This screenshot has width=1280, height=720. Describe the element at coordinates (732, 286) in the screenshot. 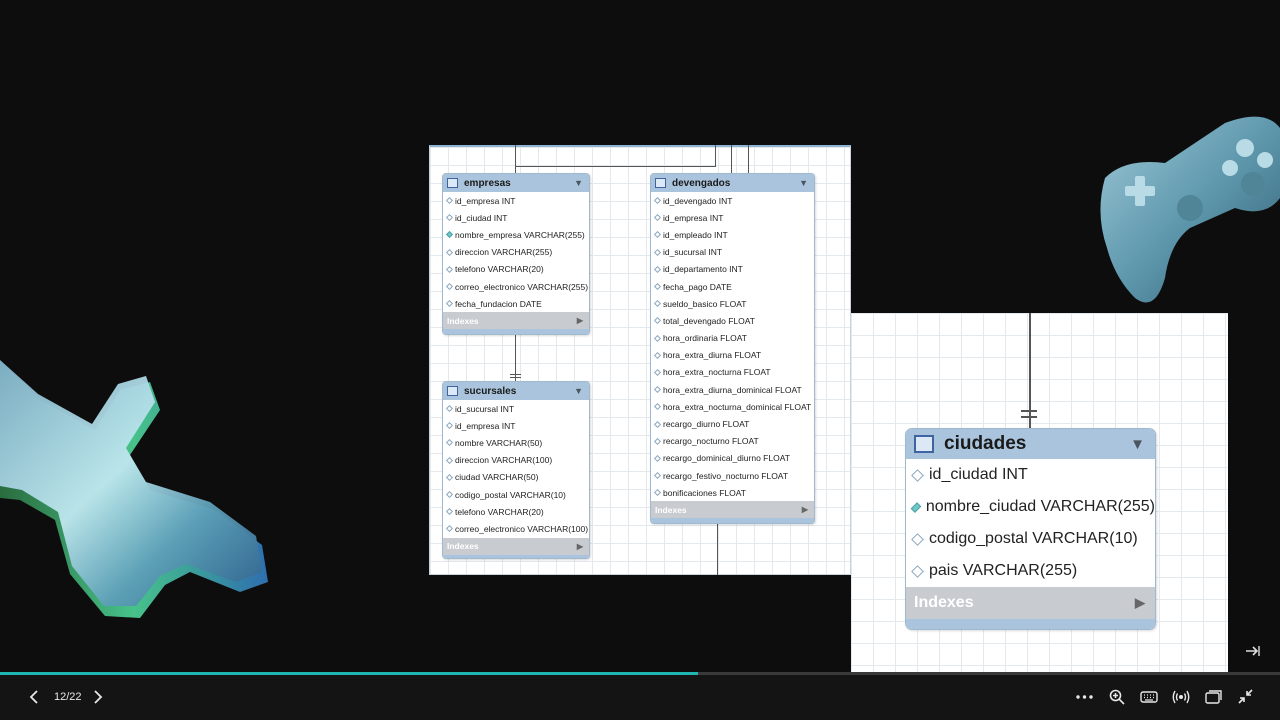

I see `table-column: fecha_pago DATE` at that location.